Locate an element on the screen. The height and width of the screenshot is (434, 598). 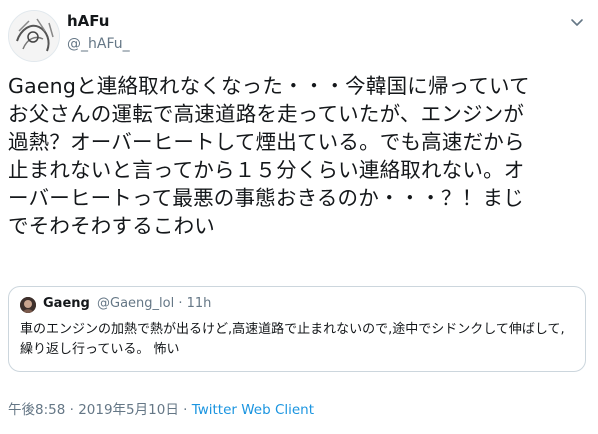
quoted-author-avatar is located at coordinates (28, 305).